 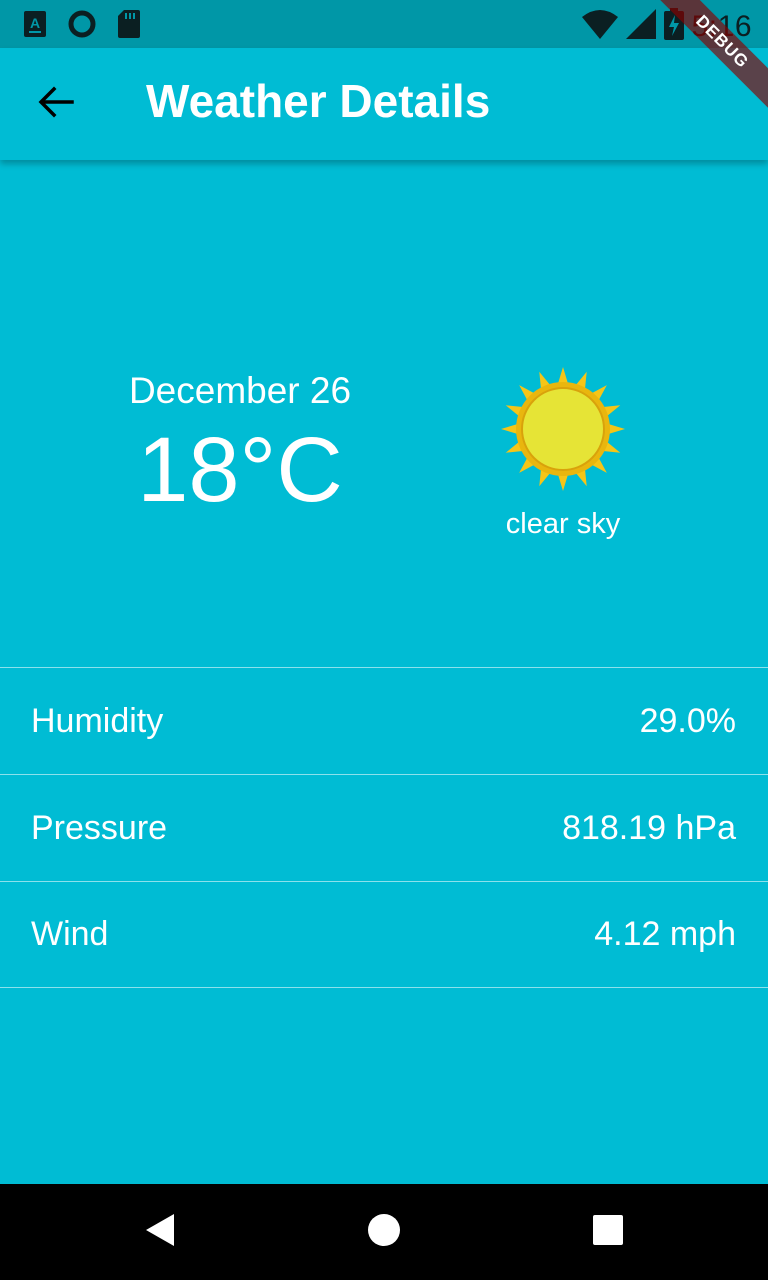 I want to click on system-nav-bar, so click(x=384, y=1232).